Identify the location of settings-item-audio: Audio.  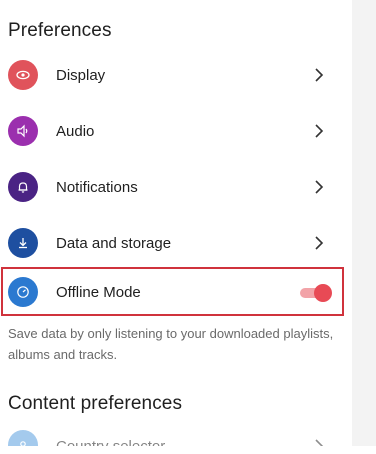
(176, 131).